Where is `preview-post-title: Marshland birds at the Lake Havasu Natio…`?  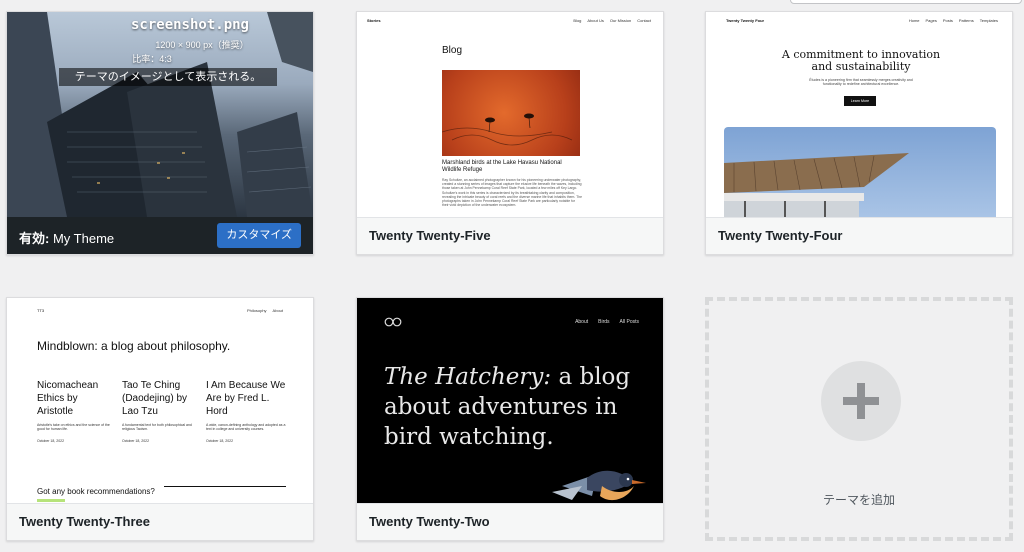
preview-post-title: Marshland birds at the Lake Havasu Natio… is located at coordinates (502, 166).